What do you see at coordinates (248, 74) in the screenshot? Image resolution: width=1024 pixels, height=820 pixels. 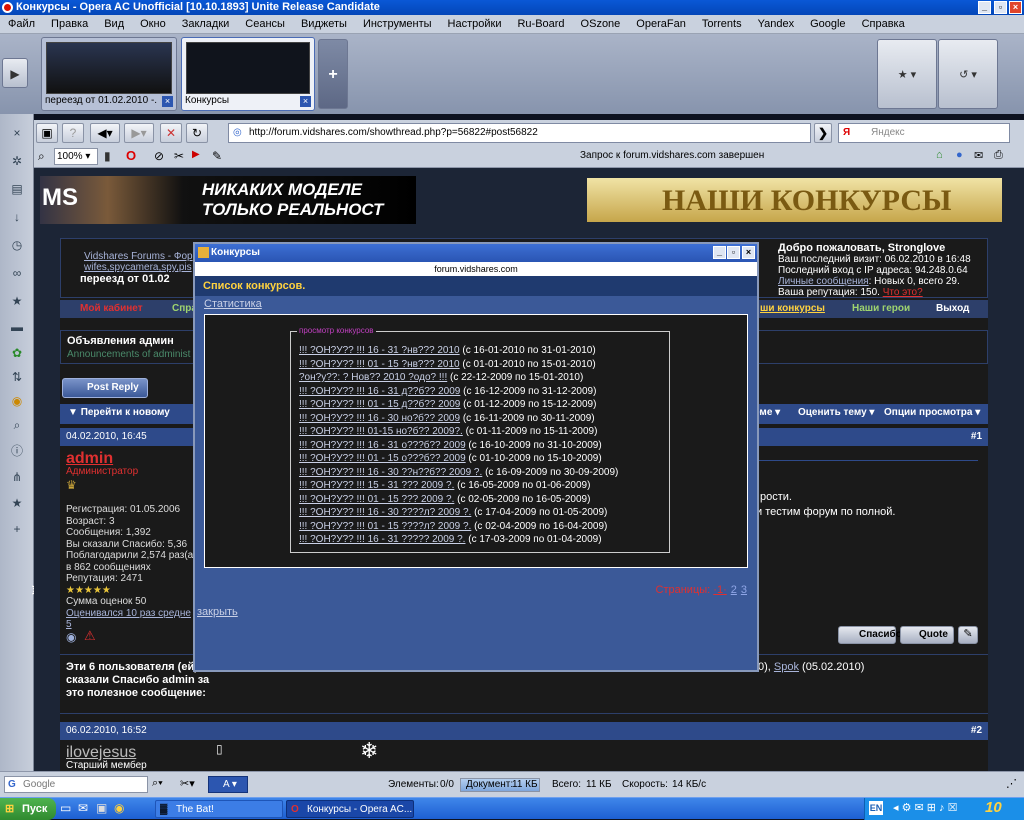 I see `tab-konkursy: Конкурсы ×` at bounding box center [248, 74].